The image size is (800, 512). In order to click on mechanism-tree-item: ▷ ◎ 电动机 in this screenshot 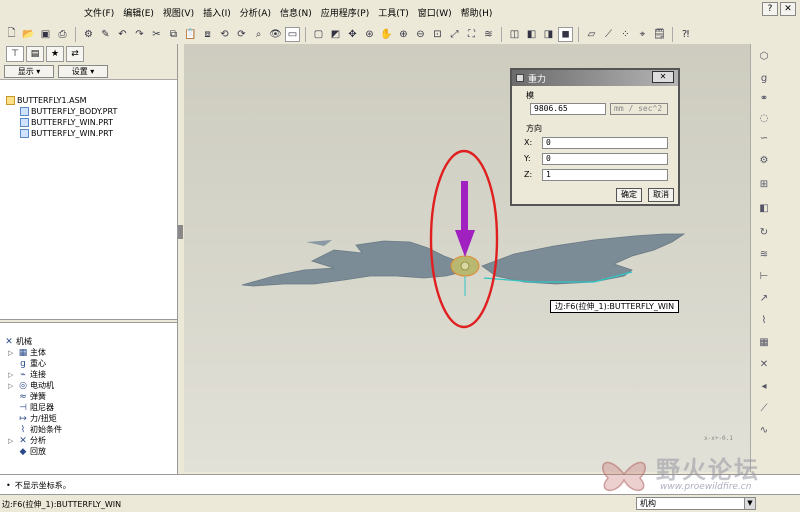, I will do `click(31, 385)`.